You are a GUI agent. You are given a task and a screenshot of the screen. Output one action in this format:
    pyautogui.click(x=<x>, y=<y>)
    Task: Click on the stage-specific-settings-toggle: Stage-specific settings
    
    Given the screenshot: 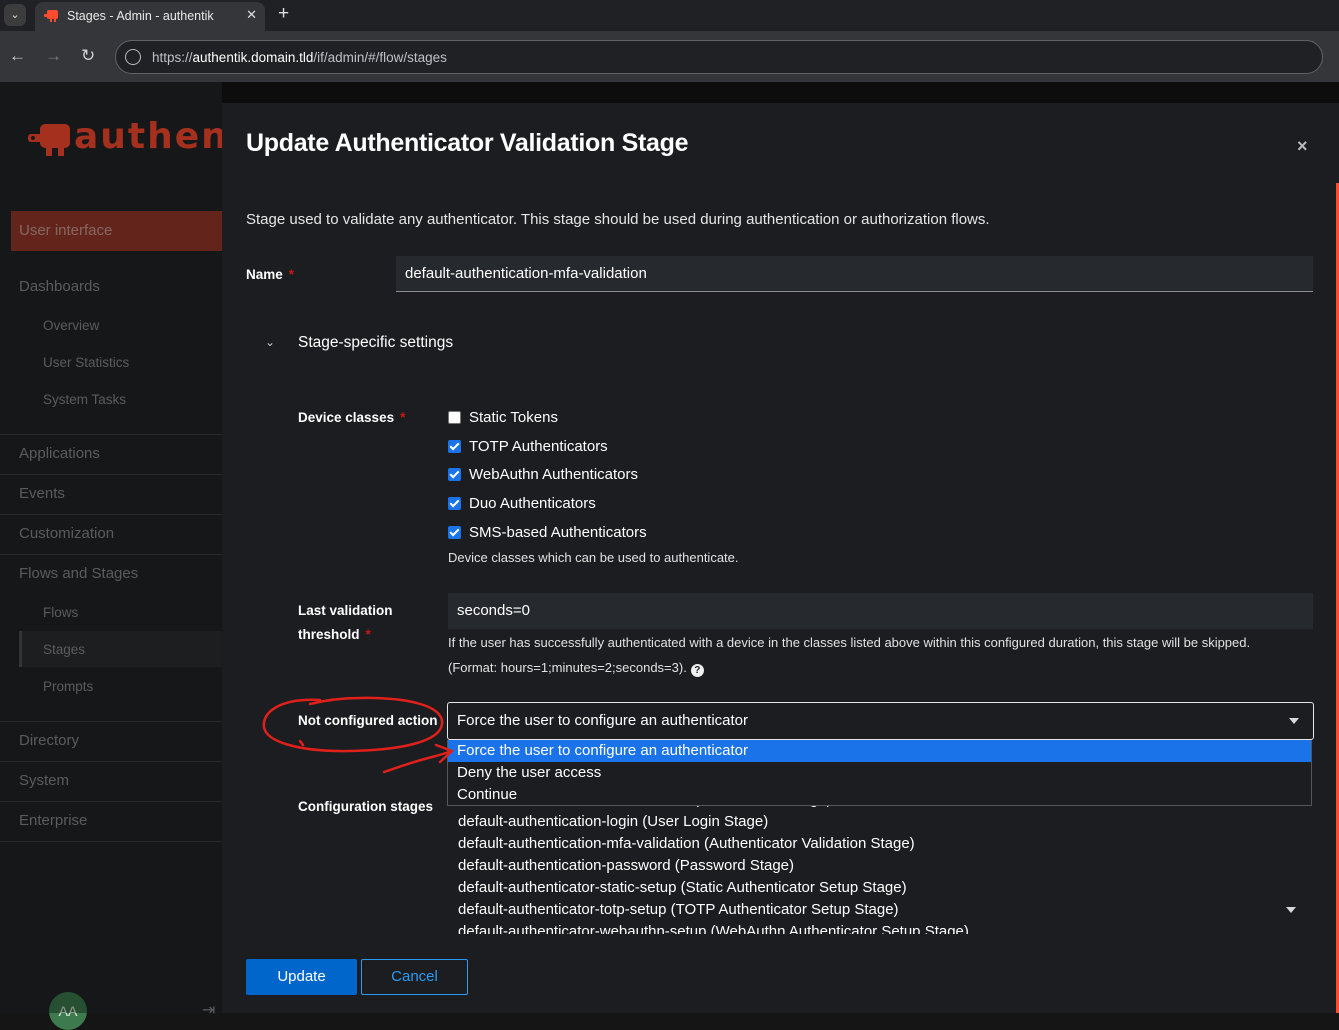 What is the action you would take?
    pyautogui.click(x=375, y=343)
    